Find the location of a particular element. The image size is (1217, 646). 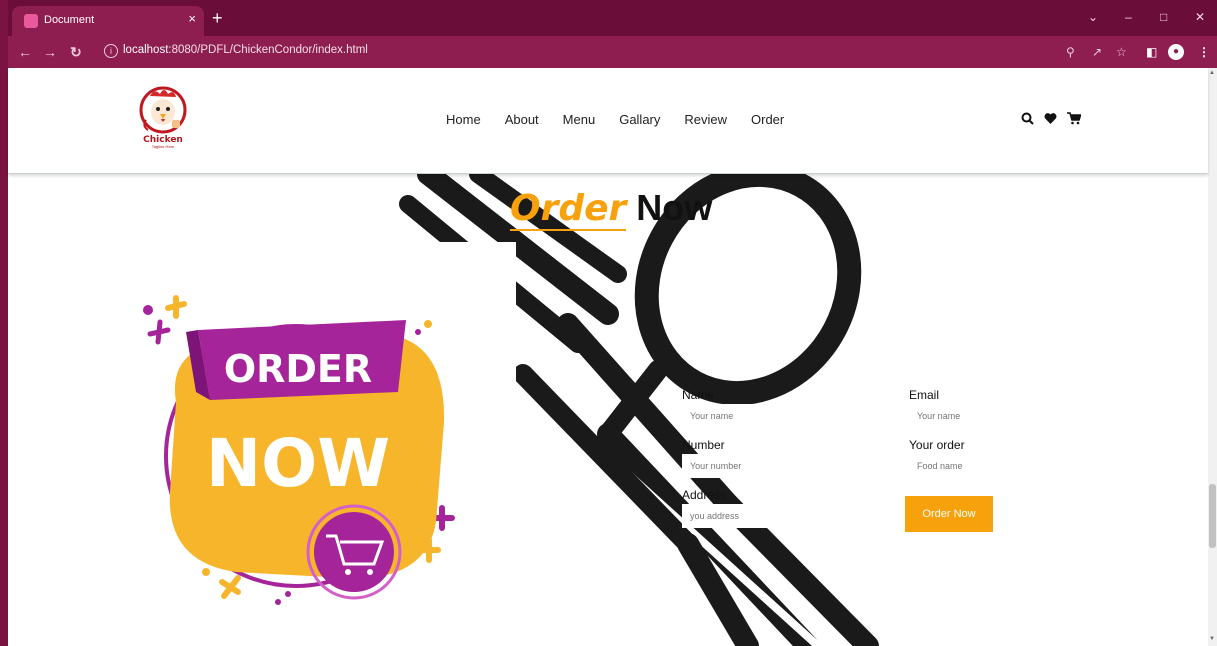

nav-menu: Menu is located at coordinates (579, 119).